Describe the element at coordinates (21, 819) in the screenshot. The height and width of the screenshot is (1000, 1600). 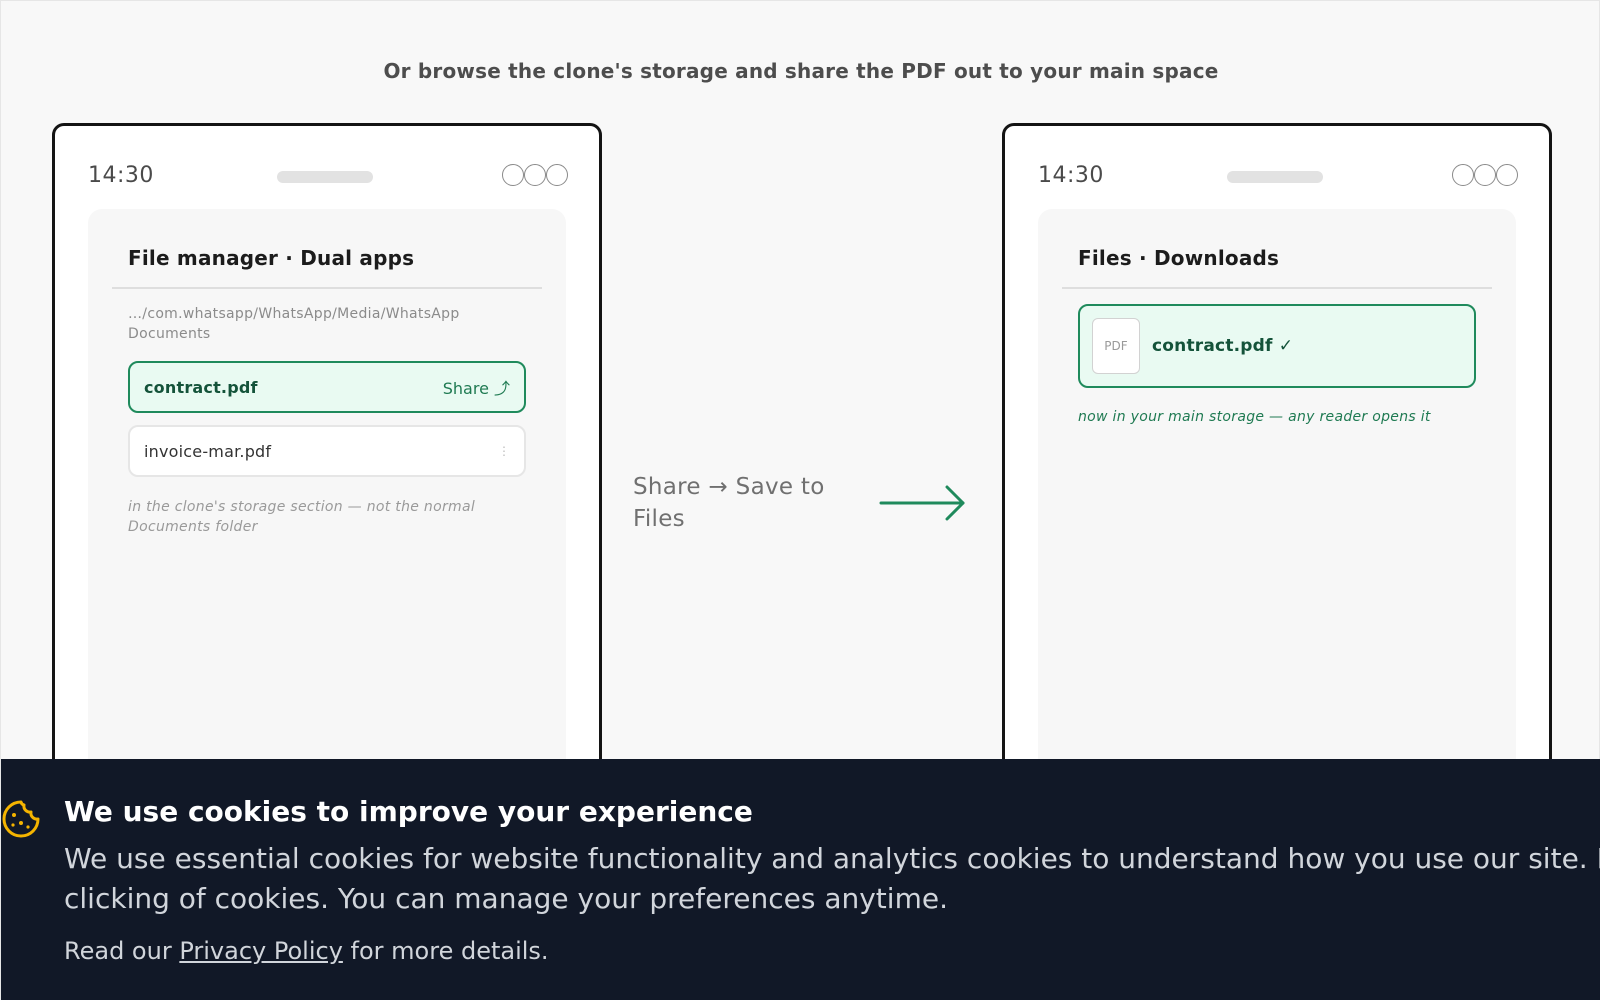
I see `cookie-icon` at that location.